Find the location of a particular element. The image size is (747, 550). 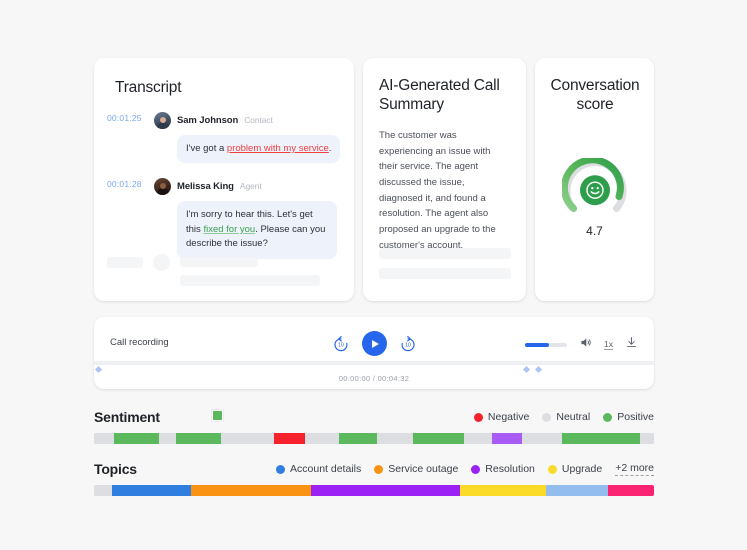

sentiment-bar is located at coordinates (374, 438).